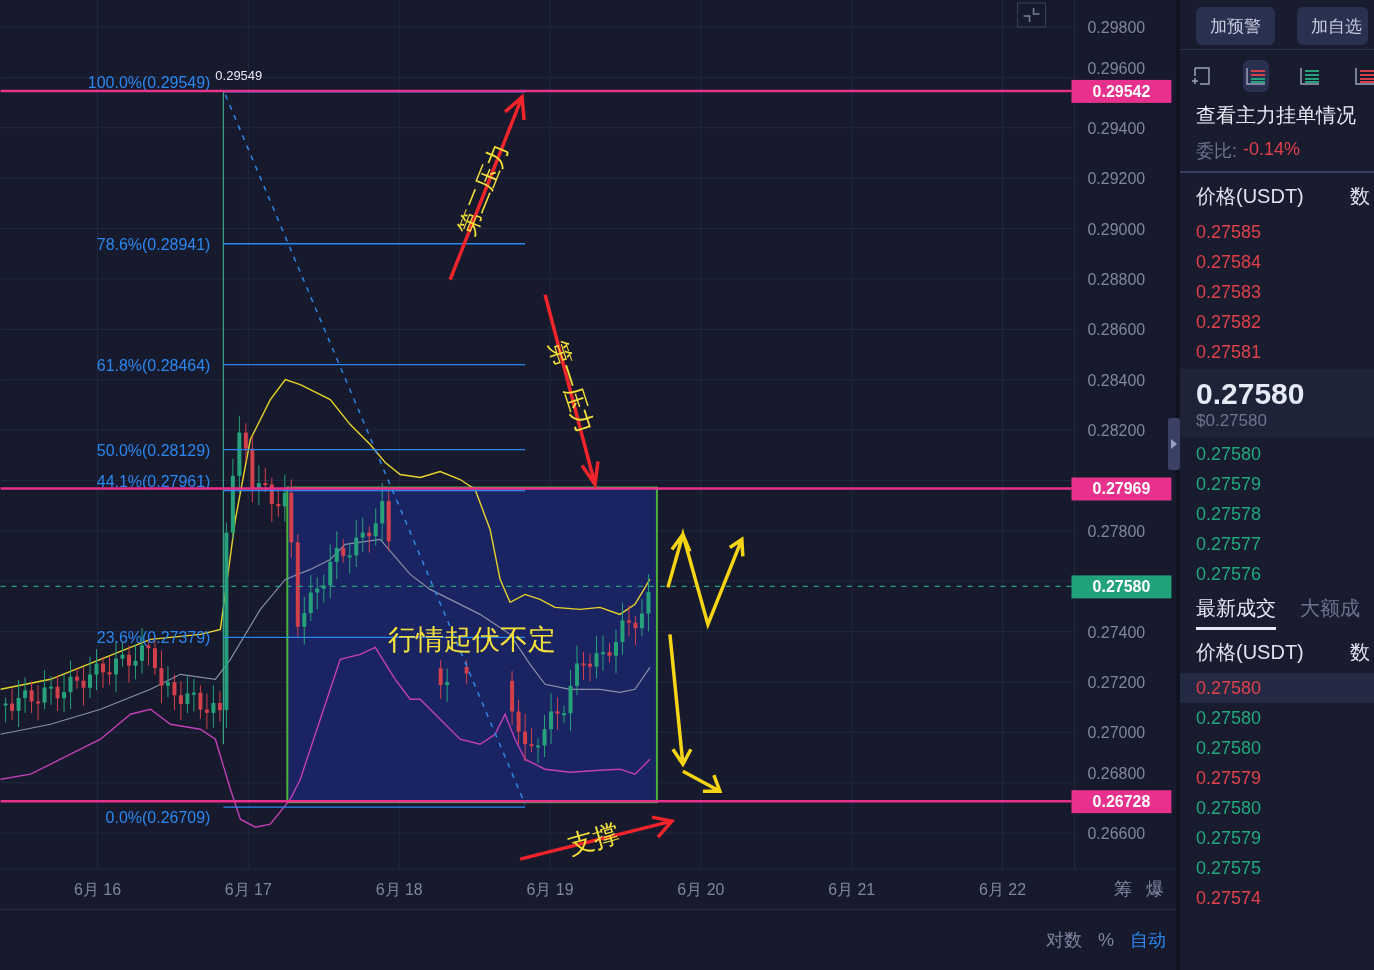 Image resolution: width=1374 pixels, height=970 pixels. What do you see at coordinates (1229, 352) in the screenshot?
I see `ask-price: 0.27581` at bounding box center [1229, 352].